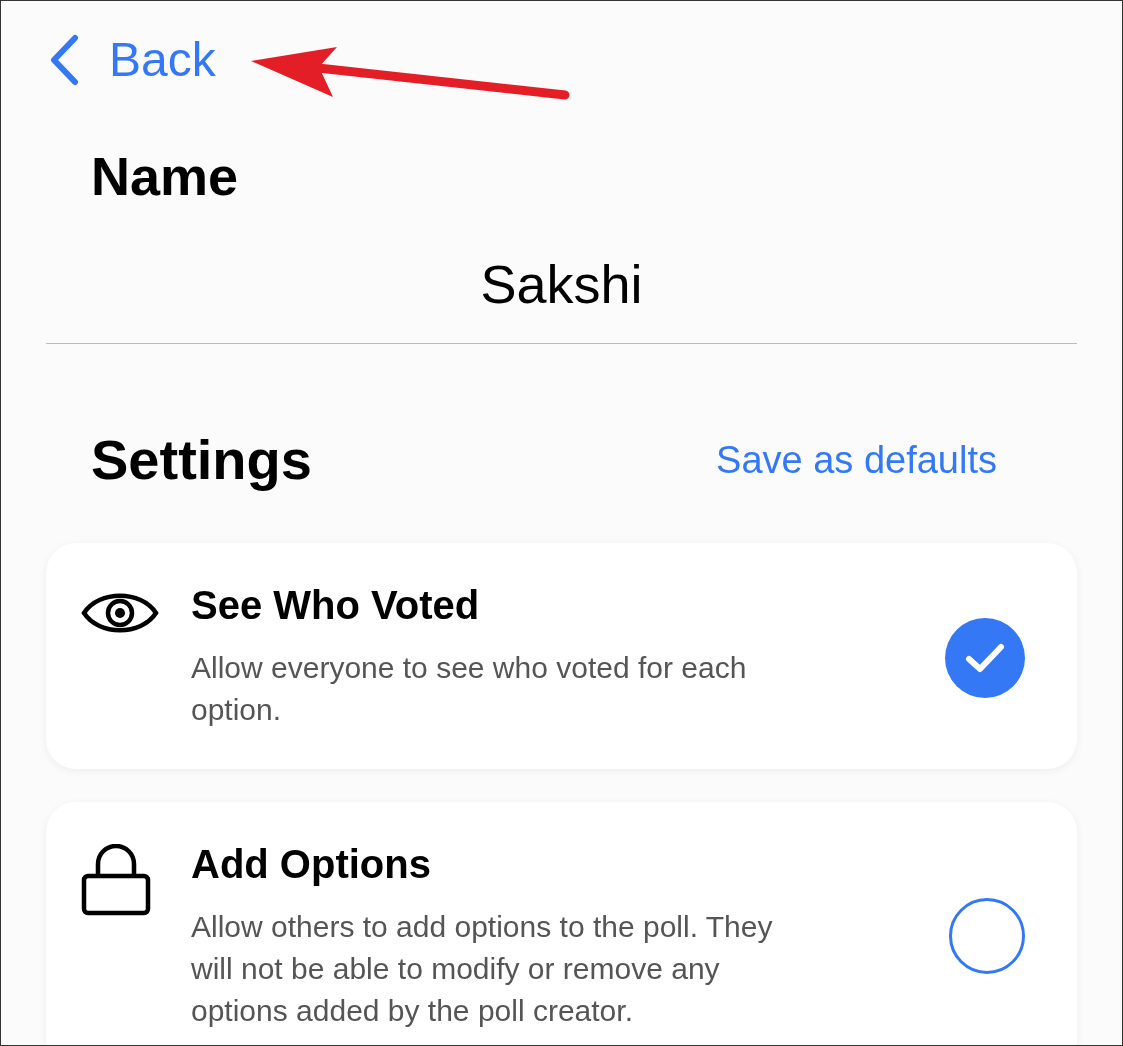  I want to click on setting-description: Allow others to add options to the poll. They will not be able to modify or remove any options added by the poll creator., so click(482, 969).